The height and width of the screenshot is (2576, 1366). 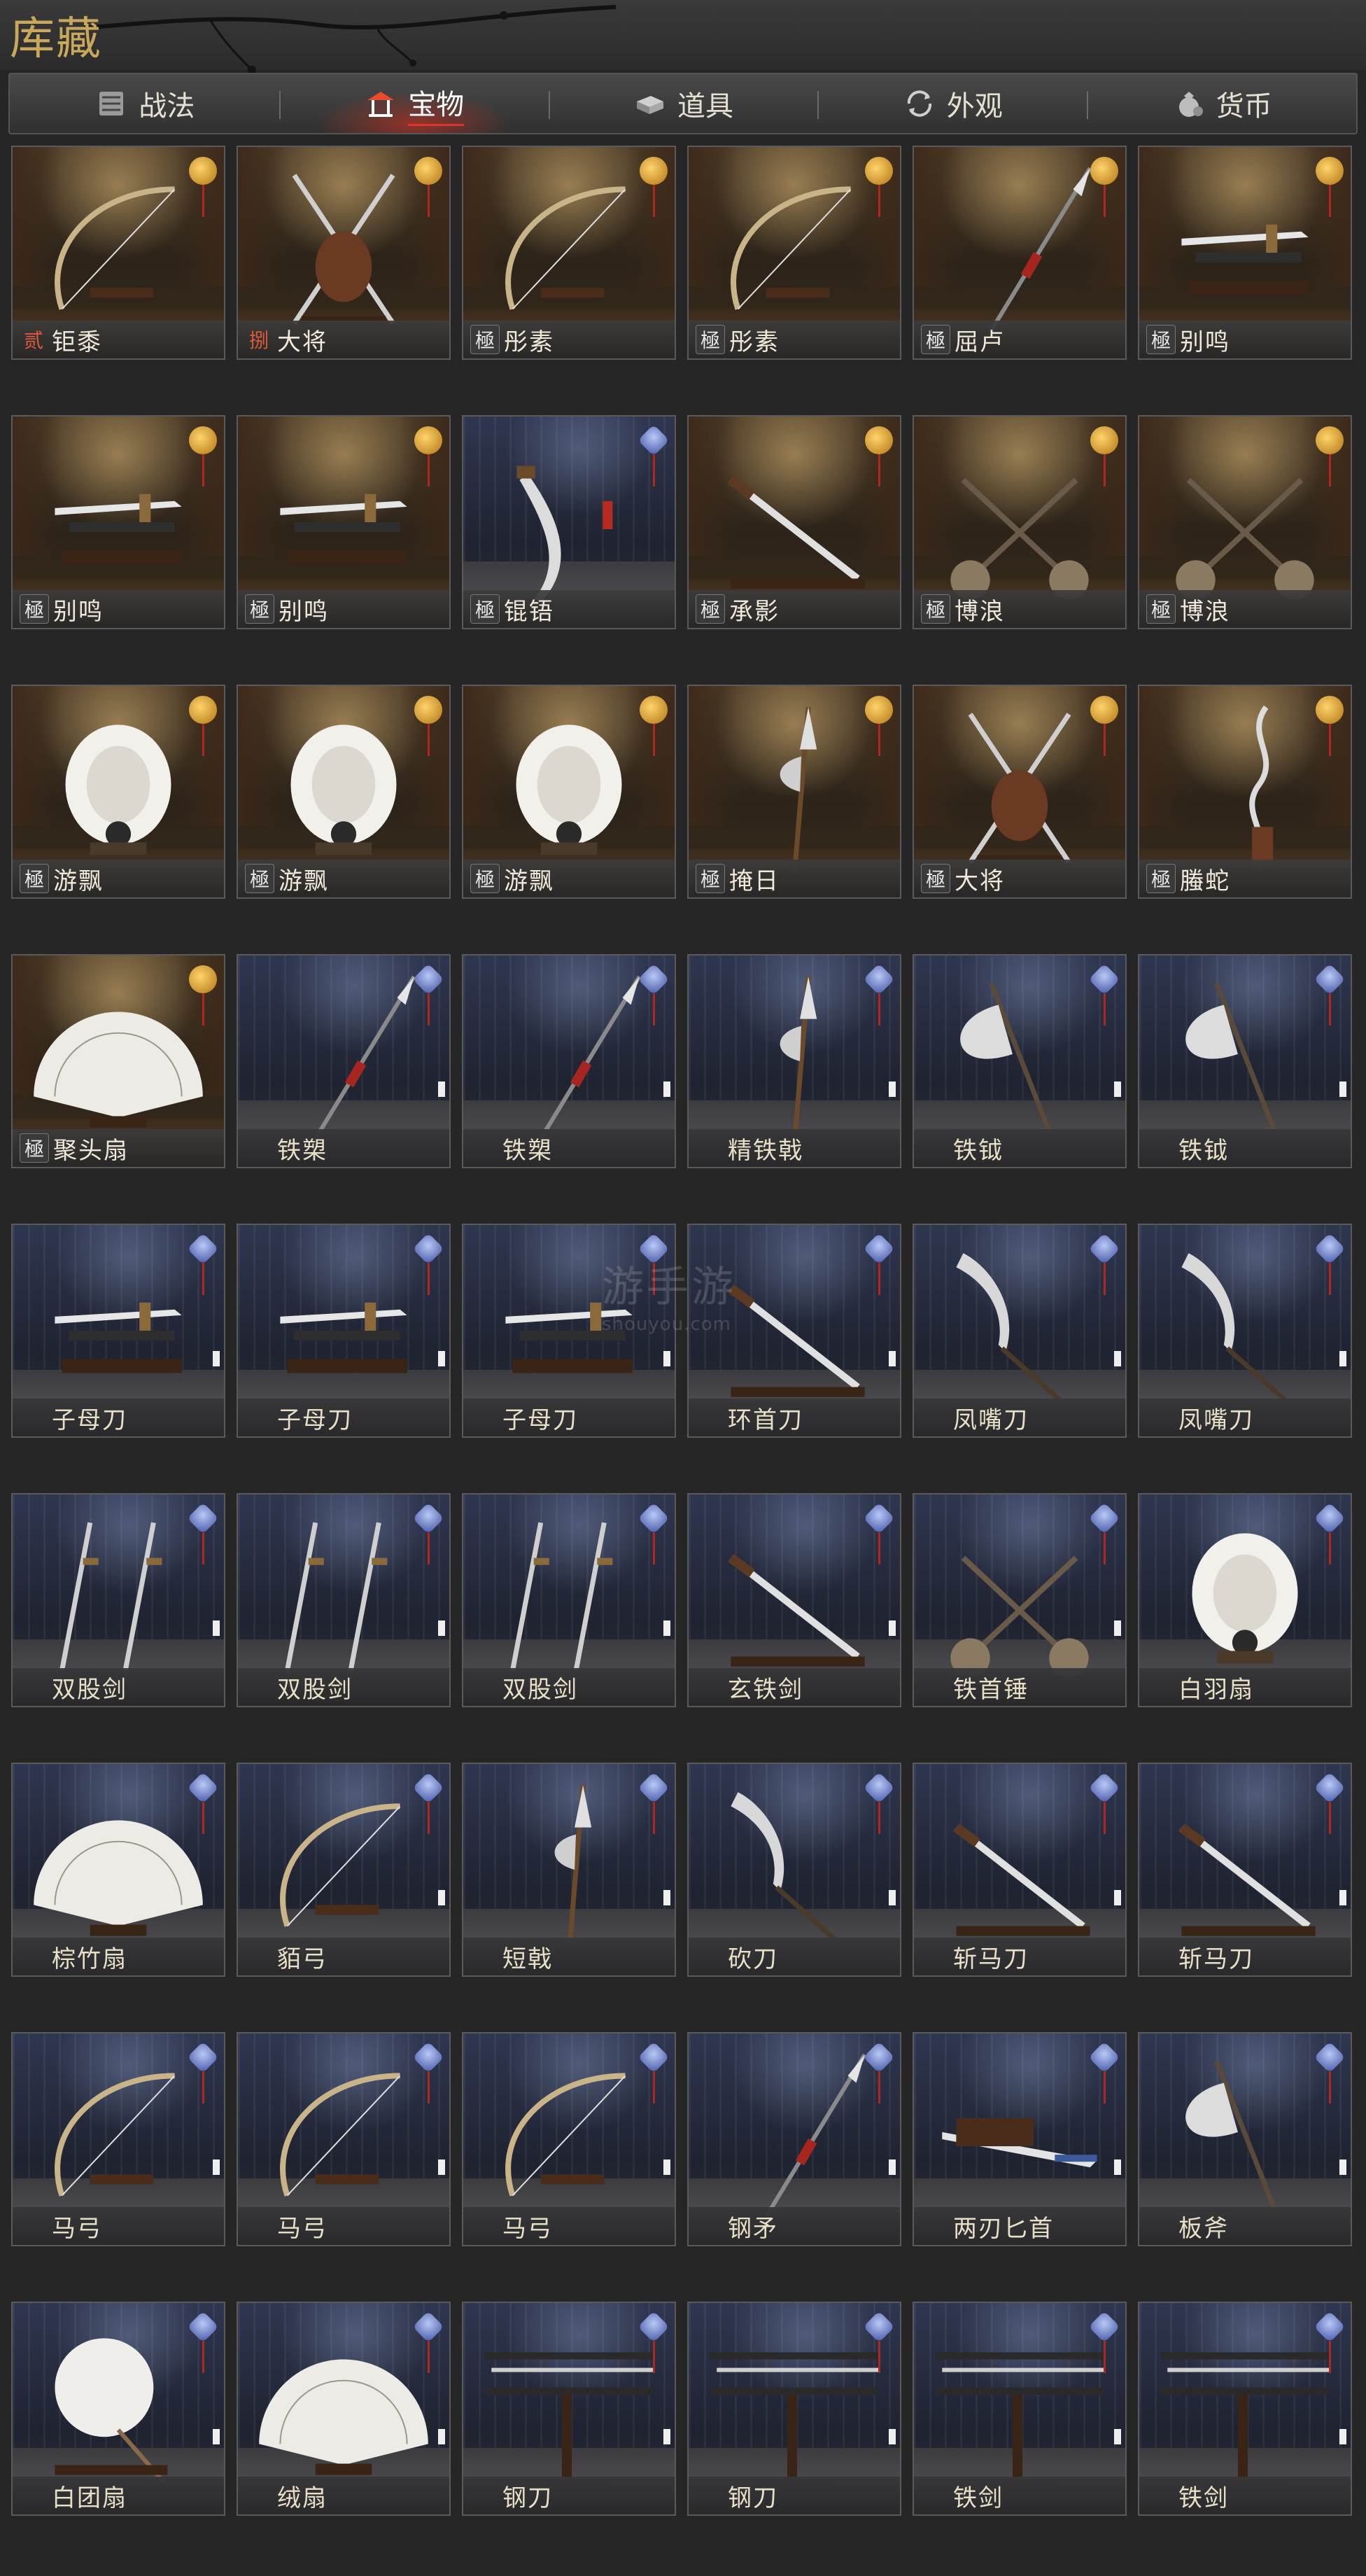 I want to click on name-plaque: 斩马刀, so click(x=1019, y=1956).